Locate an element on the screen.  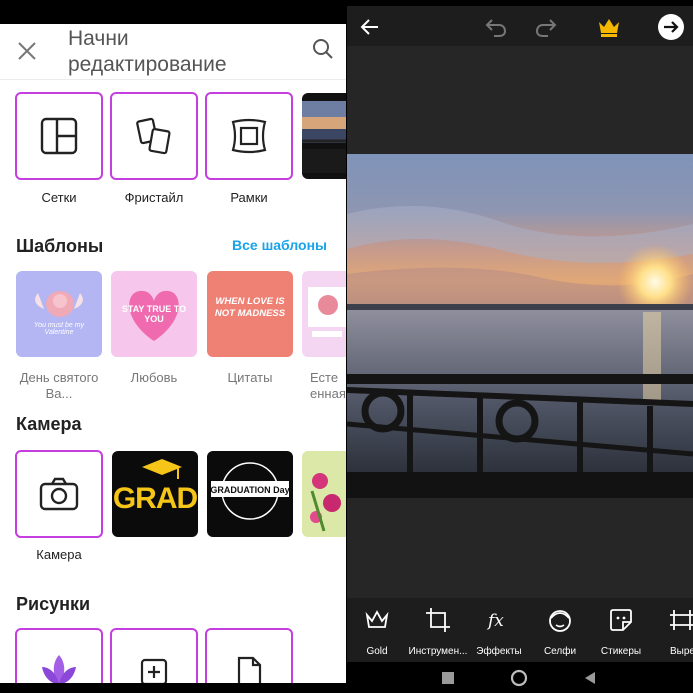
crown-icon is located at coordinates (609, 28).